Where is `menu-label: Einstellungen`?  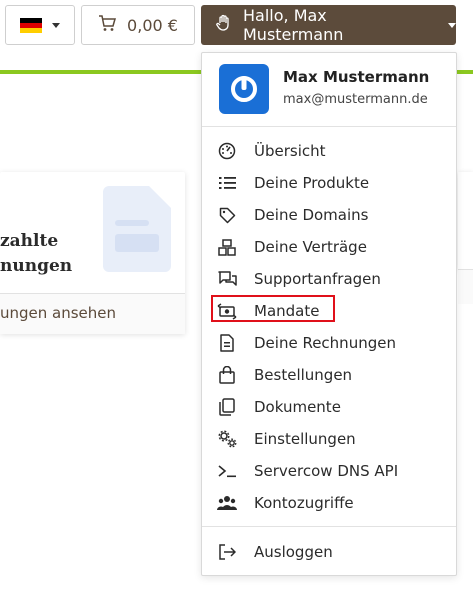 menu-label: Einstellungen is located at coordinates (305, 439).